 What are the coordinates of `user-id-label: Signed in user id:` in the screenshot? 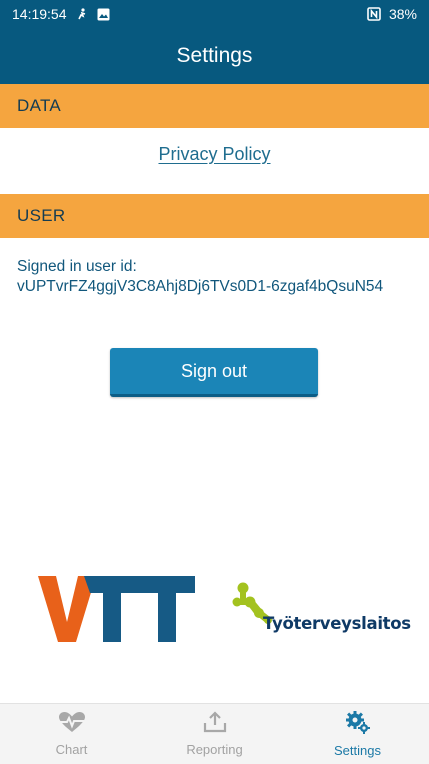 It's located at (77, 266).